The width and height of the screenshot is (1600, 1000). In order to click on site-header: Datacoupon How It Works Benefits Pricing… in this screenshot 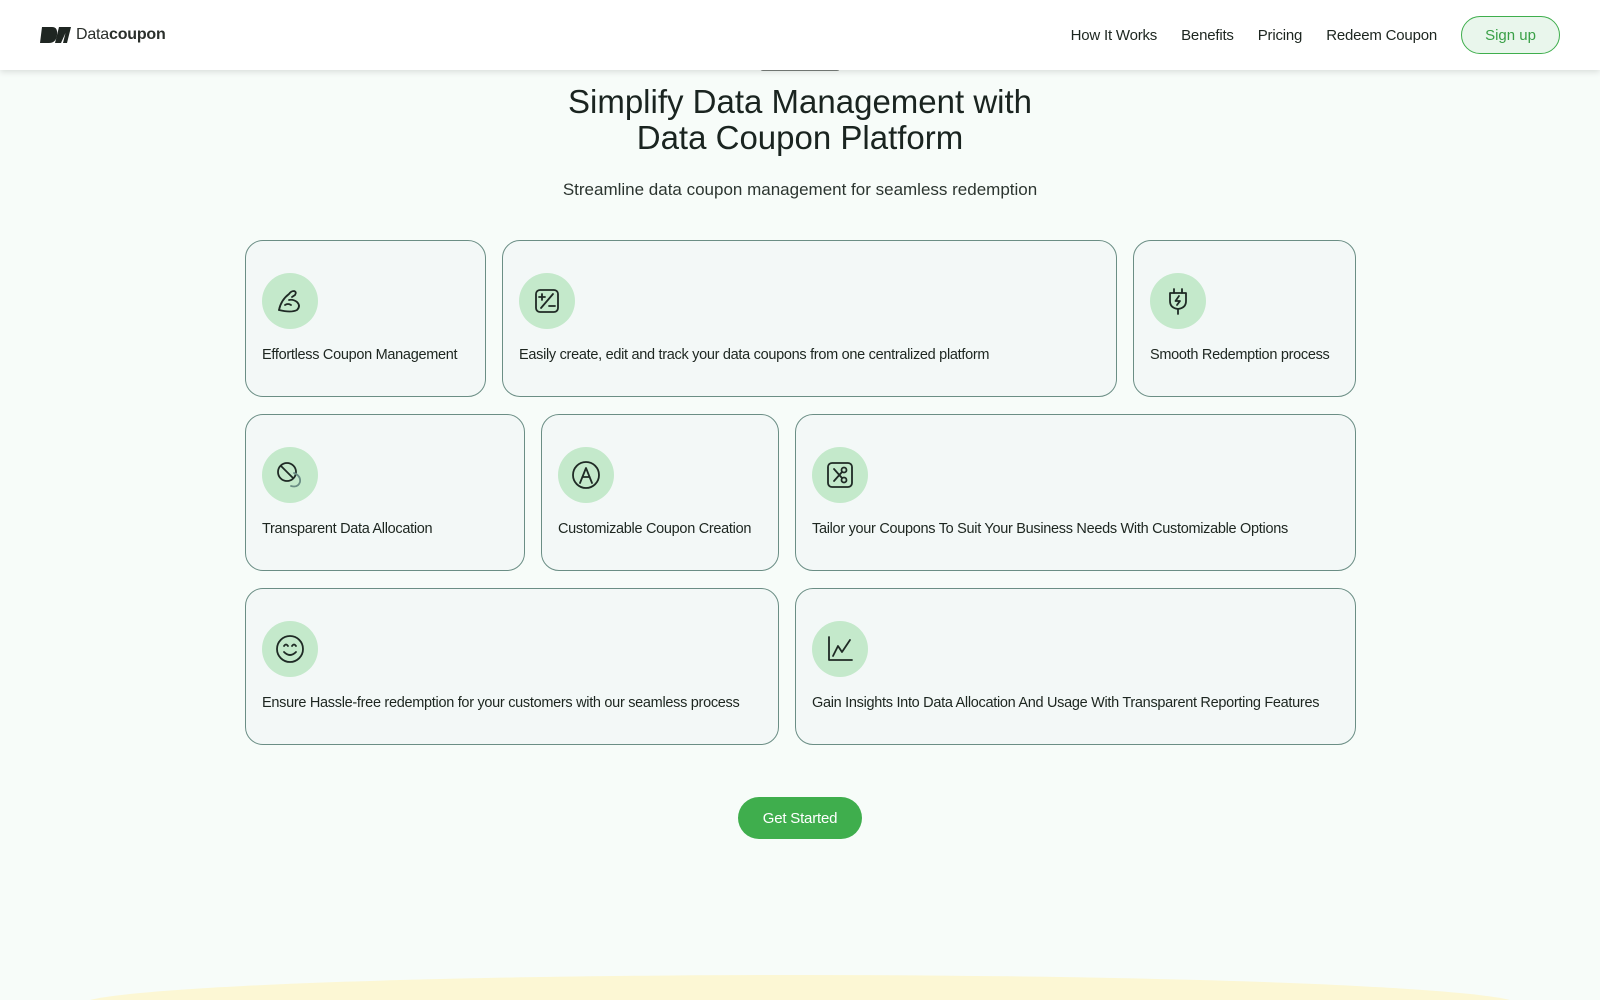, I will do `click(800, 35)`.